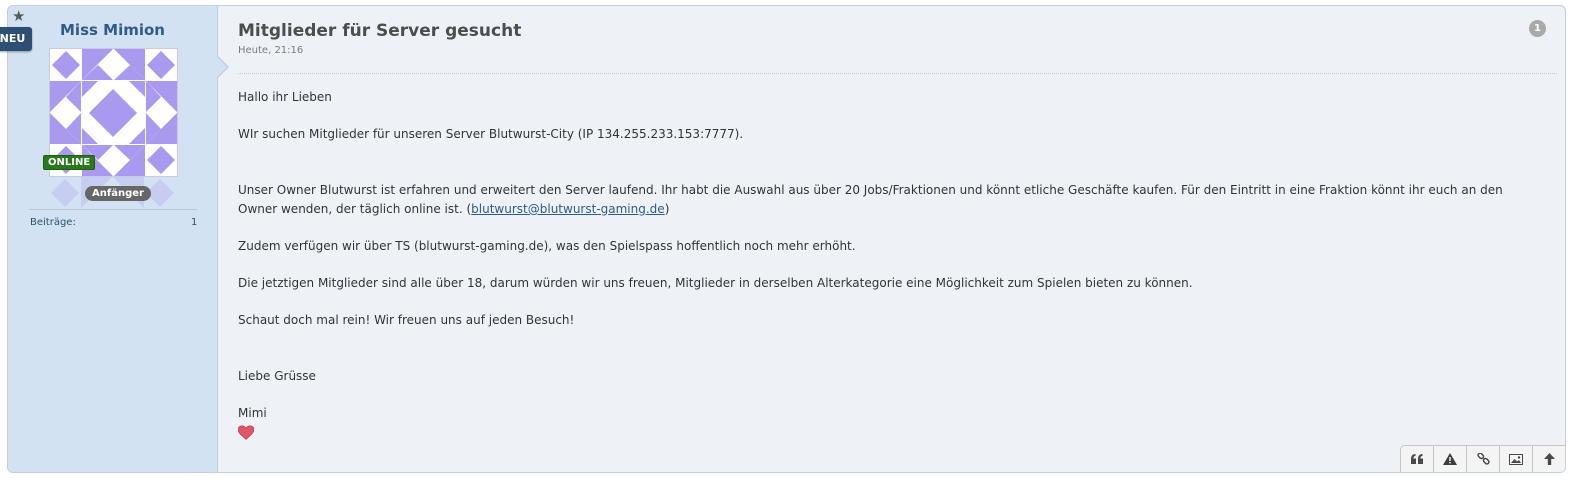 The height and width of the screenshot is (485, 1592). What do you see at coordinates (246, 432) in the screenshot?
I see `heart-icon` at bounding box center [246, 432].